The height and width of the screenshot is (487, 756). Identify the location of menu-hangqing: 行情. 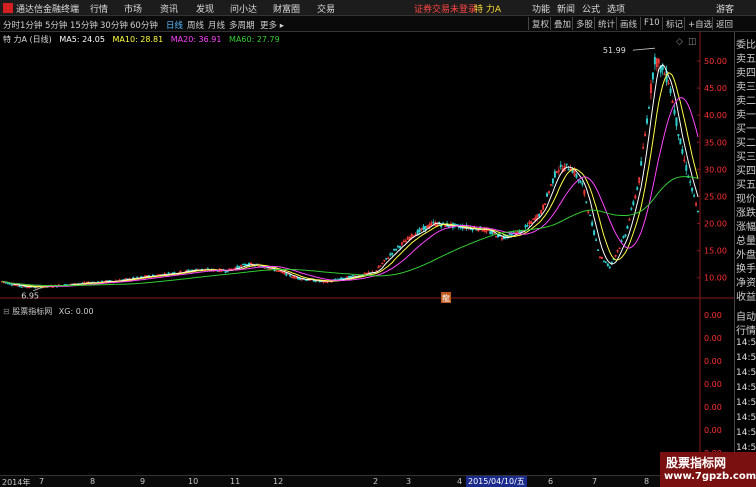
(99, 8).